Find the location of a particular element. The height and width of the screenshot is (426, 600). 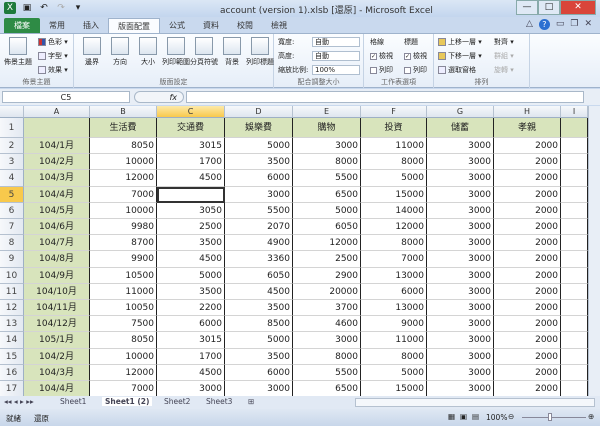

ribbon-collapse-icon: △ is located at coordinates (529, 24).